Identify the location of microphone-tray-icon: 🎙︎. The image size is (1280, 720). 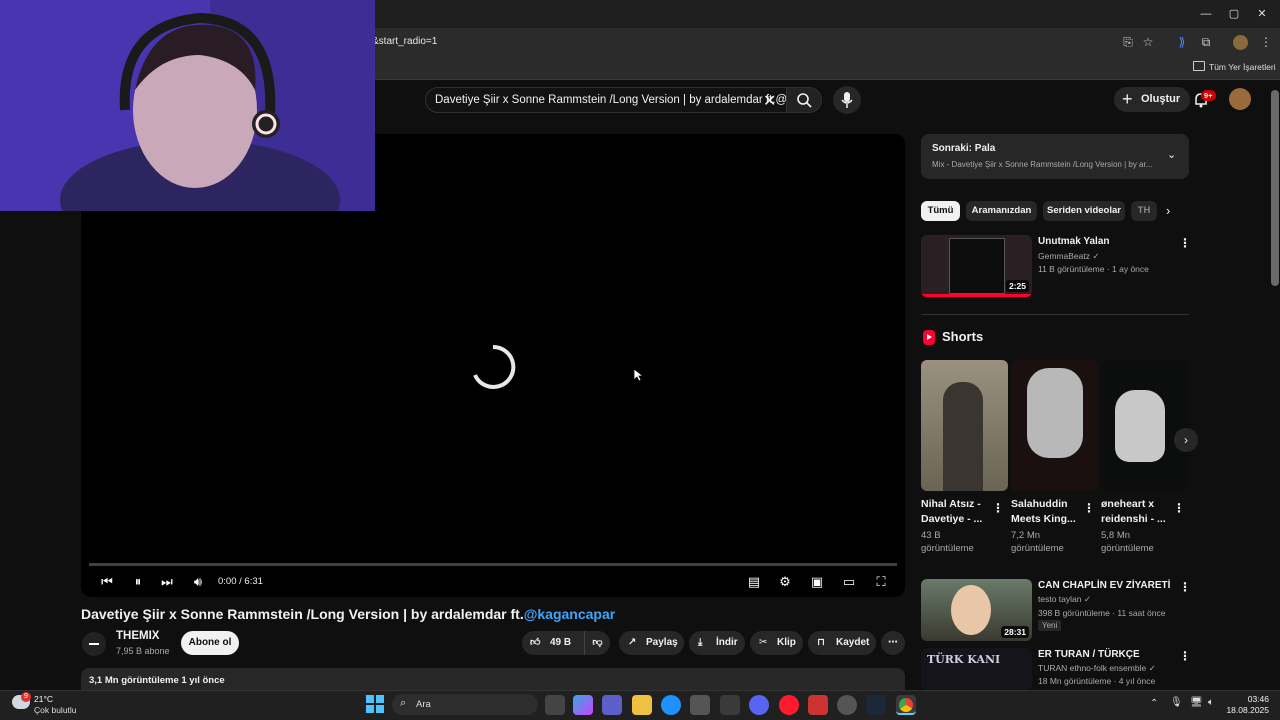
(1176, 702).